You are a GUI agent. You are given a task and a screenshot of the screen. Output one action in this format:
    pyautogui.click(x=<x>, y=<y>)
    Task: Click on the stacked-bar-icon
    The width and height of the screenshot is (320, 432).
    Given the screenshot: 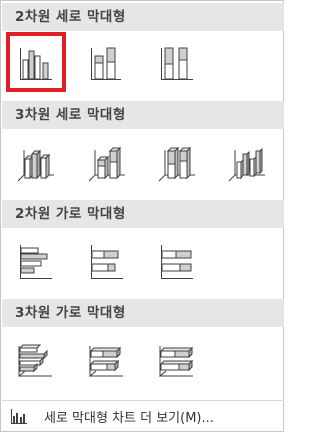 What is the action you would take?
    pyautogui.click(x=107, y=262)
    